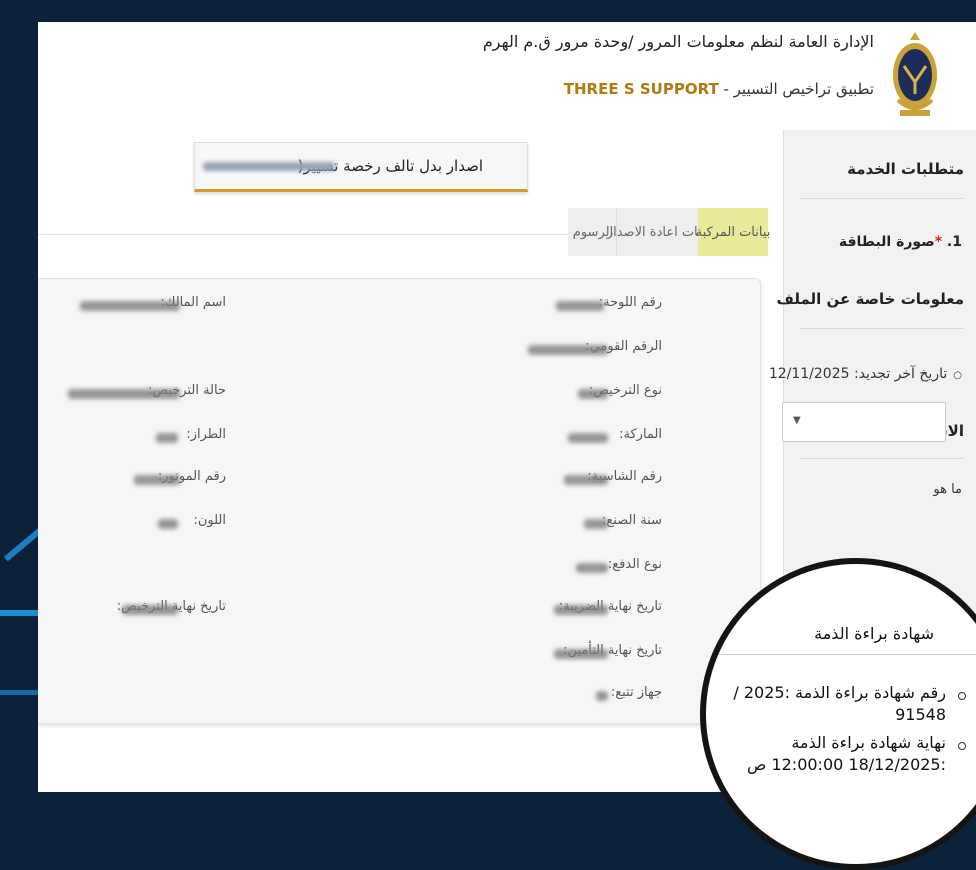  I want to click on model-label: الطراز:, so click(206, 434).